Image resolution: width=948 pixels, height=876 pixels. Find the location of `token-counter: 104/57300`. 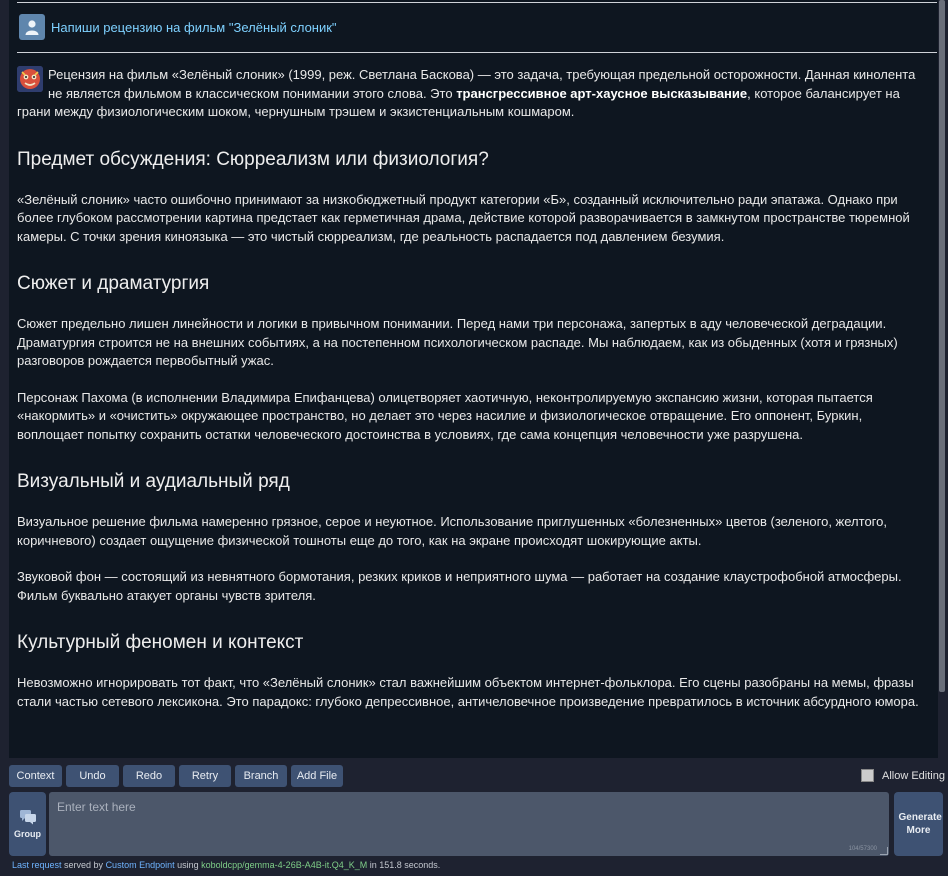

token-counter: 104/57300 is located at coordinates (862, 849).